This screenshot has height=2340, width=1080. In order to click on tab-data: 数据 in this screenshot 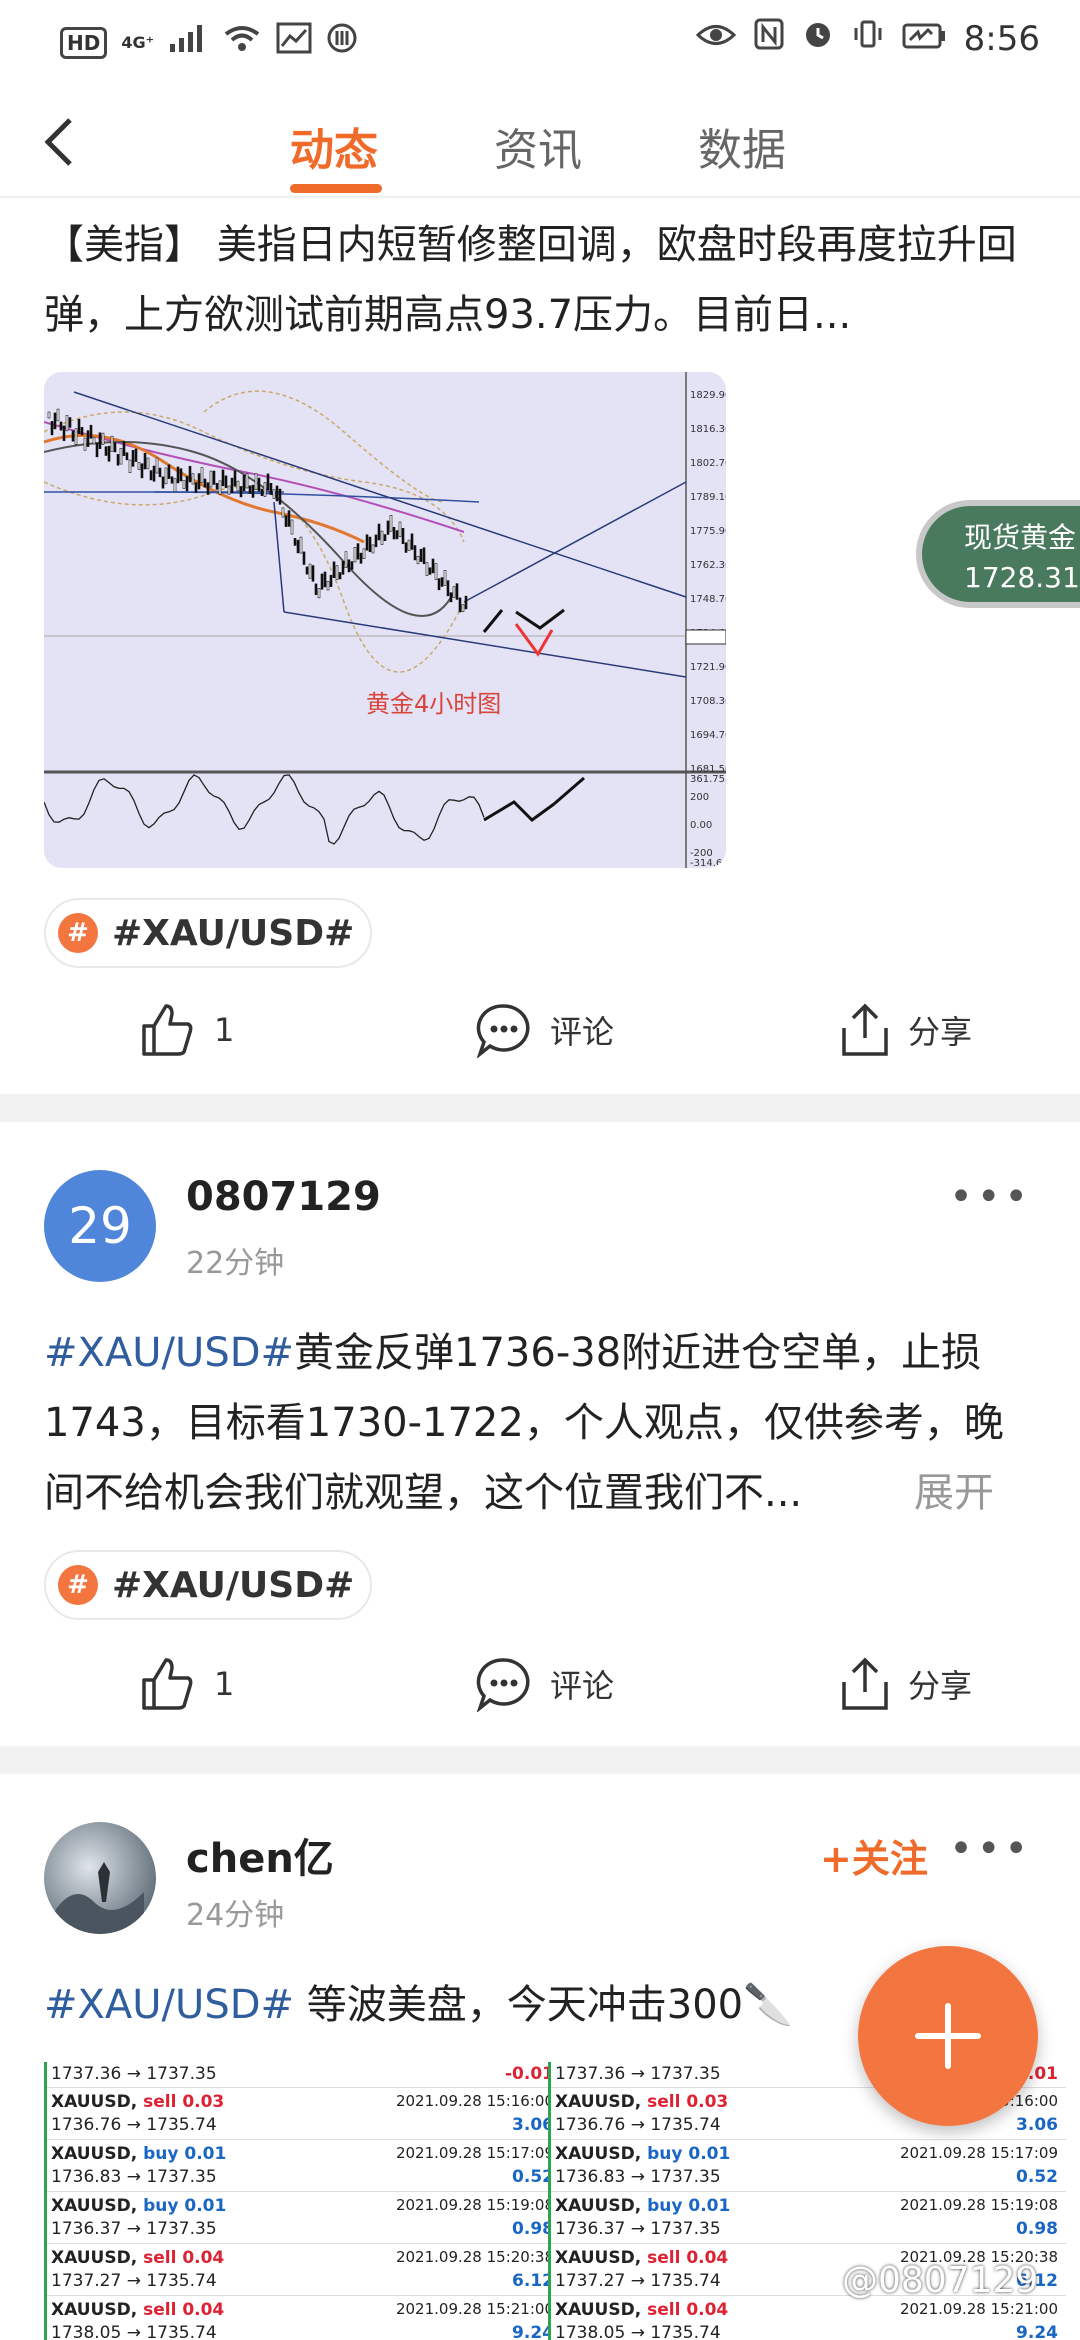, I will do `click(742, 146)`.